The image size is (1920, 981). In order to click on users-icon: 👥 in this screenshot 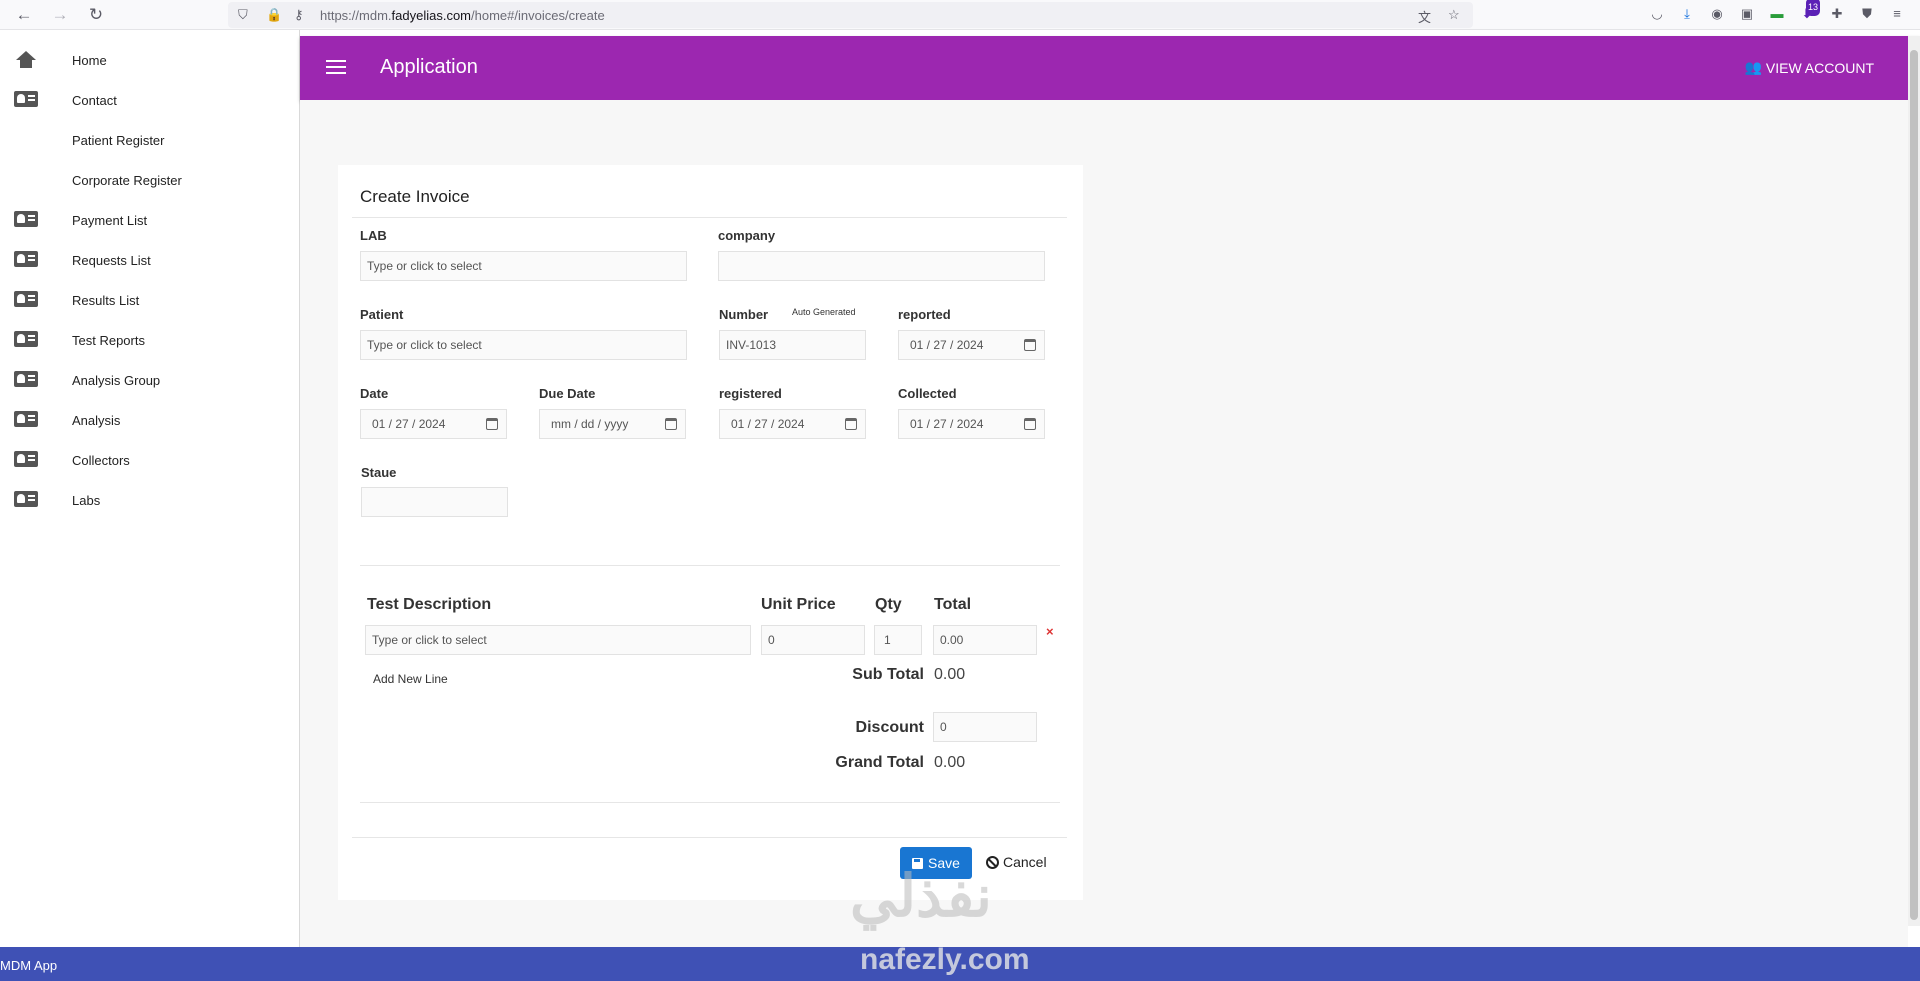, I will do `click(1753, 67)`.